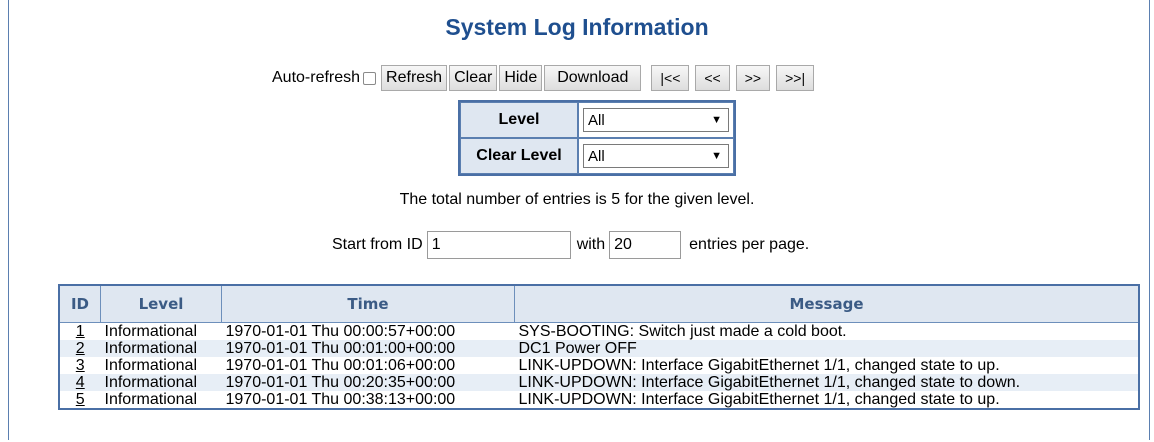 The height and width of the screenshot is (442, 1154). Describe the element at coordinates (597, 138) in the screenshot. I see `level-filter-table: Level All ▼ Clear Level All ▼` at that location.